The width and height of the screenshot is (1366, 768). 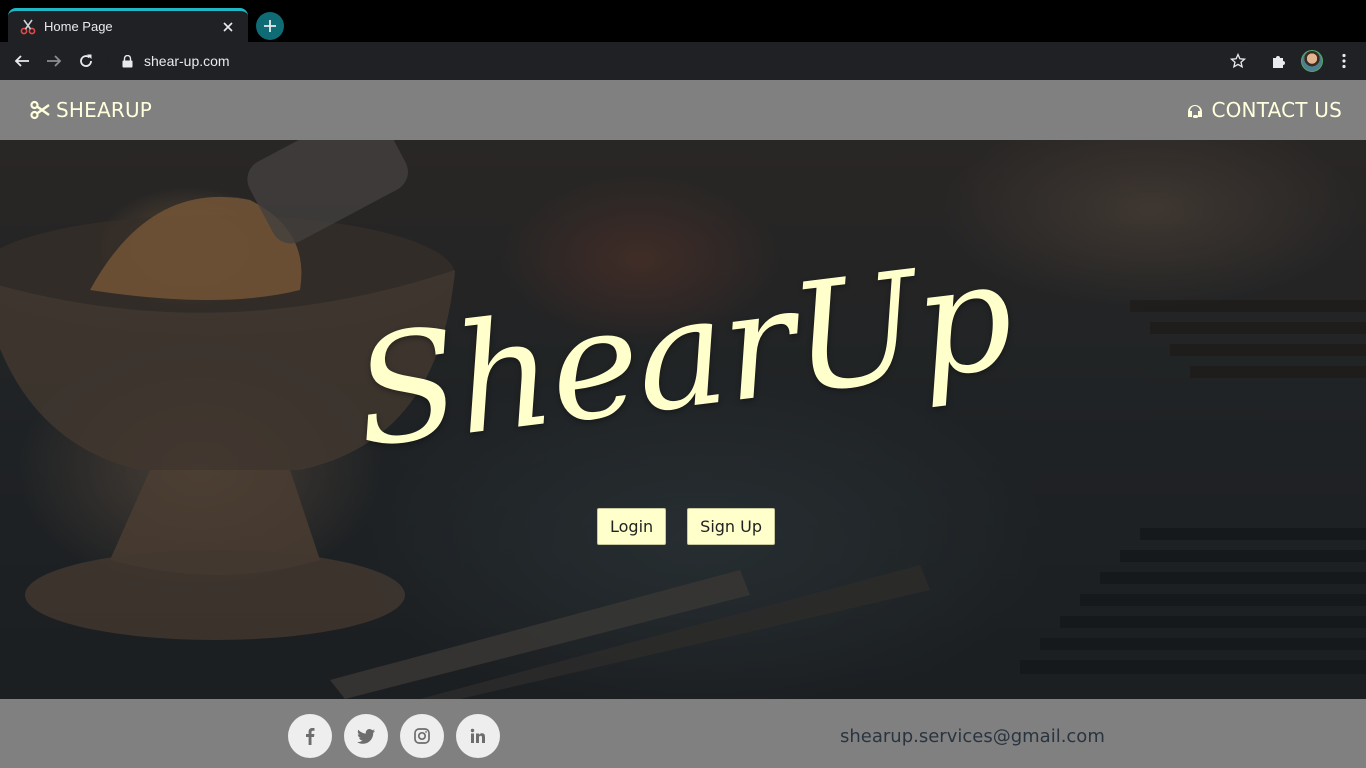 I want to click on close-tab-icon, so click(x=228, y=27).